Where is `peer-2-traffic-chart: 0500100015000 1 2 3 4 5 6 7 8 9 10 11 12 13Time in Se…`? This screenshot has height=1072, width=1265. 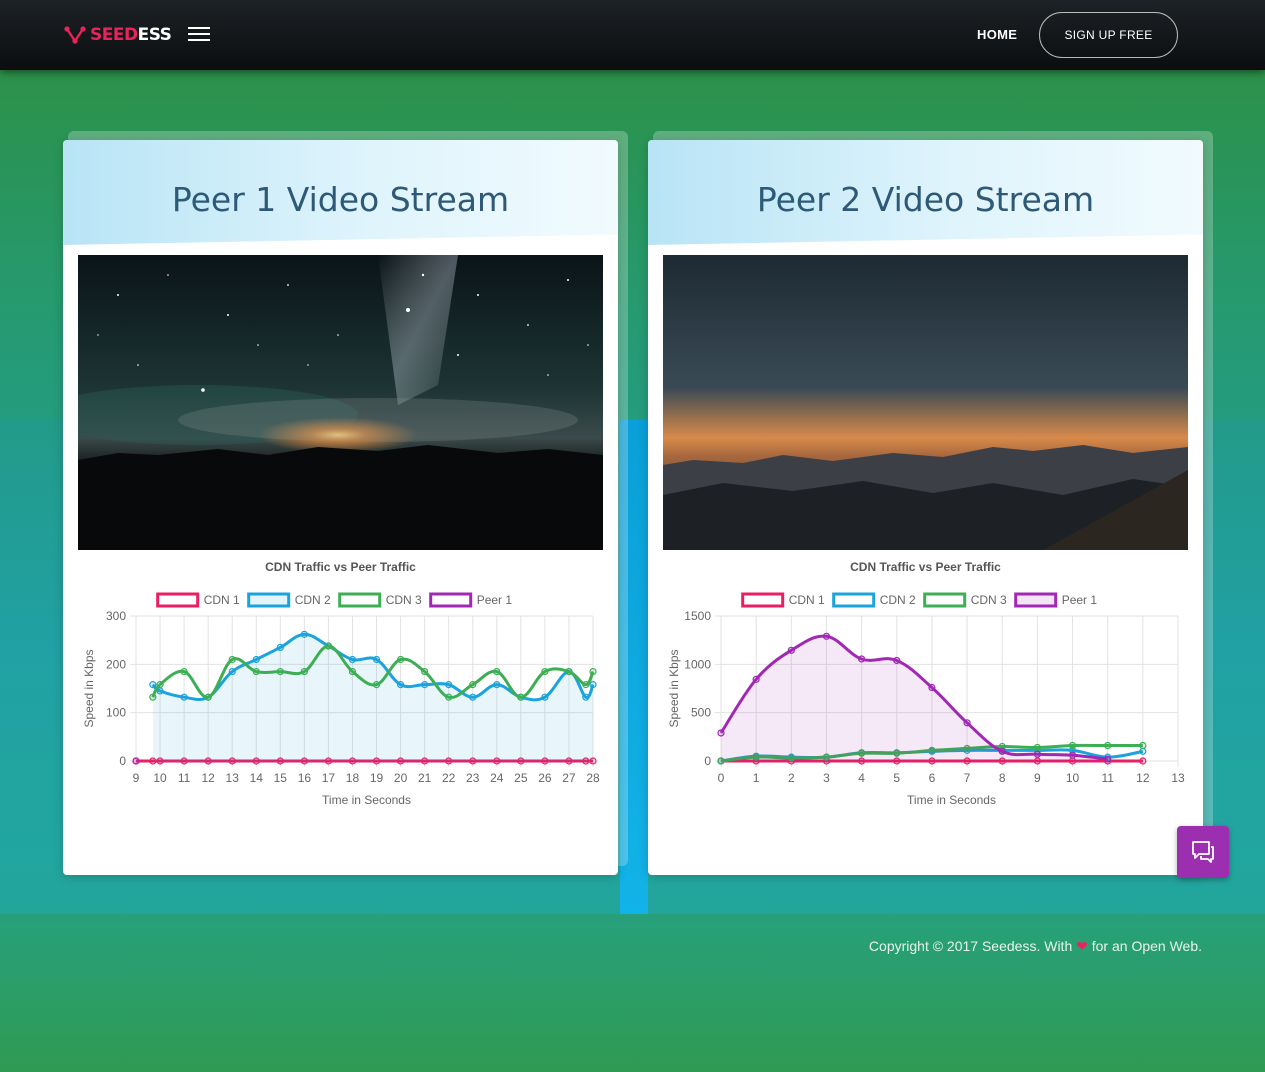 peer-2-traffic-chart: 0500100015000 1 2 3 4 5 6 7 8 9 10 11 12 13Time in Se… is located at coordinates (926, 699).